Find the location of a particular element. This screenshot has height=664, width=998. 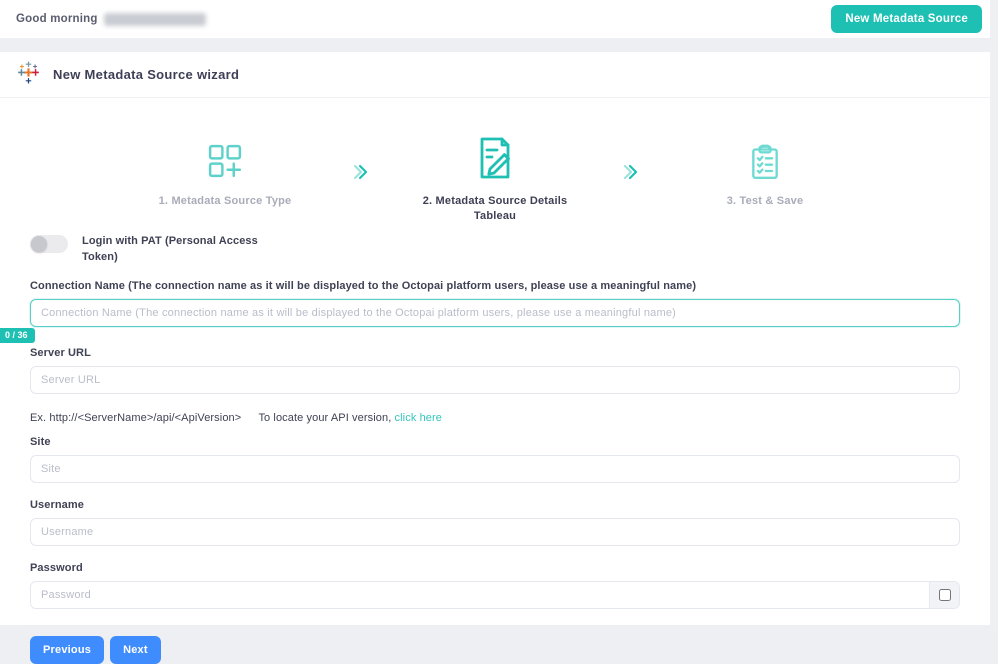

page-background-band is located at coordinates (499, 45).